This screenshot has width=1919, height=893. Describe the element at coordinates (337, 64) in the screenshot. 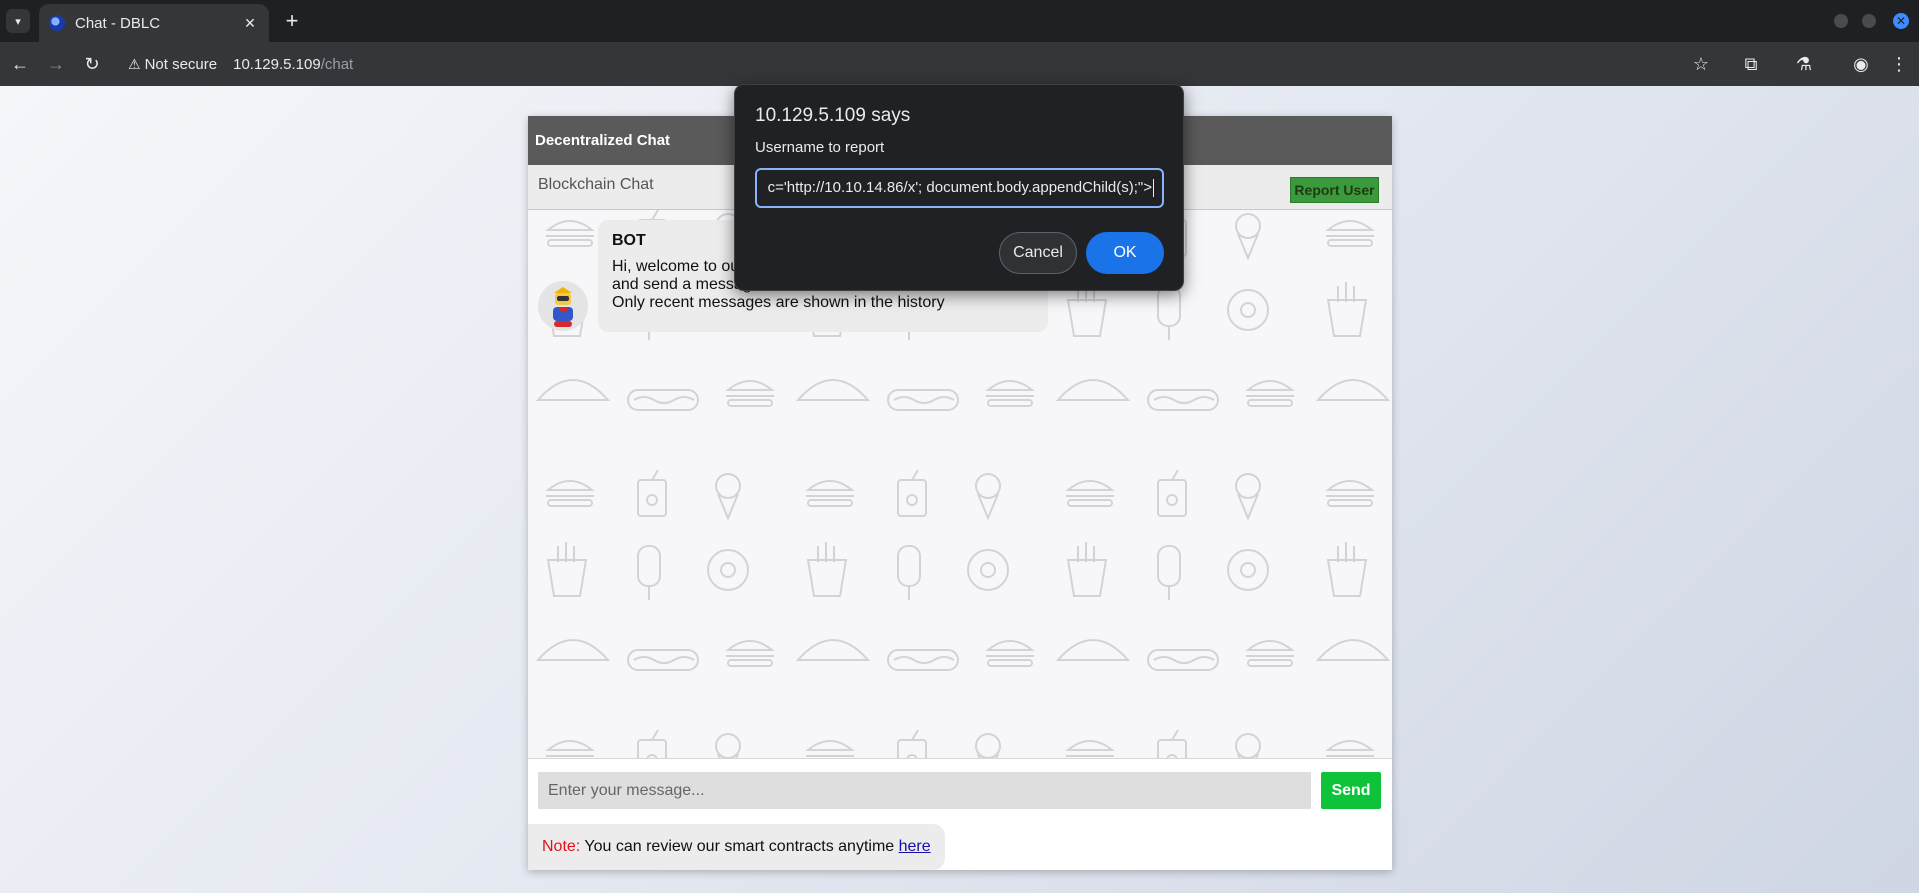

I see `url-path: /chat` at that location.